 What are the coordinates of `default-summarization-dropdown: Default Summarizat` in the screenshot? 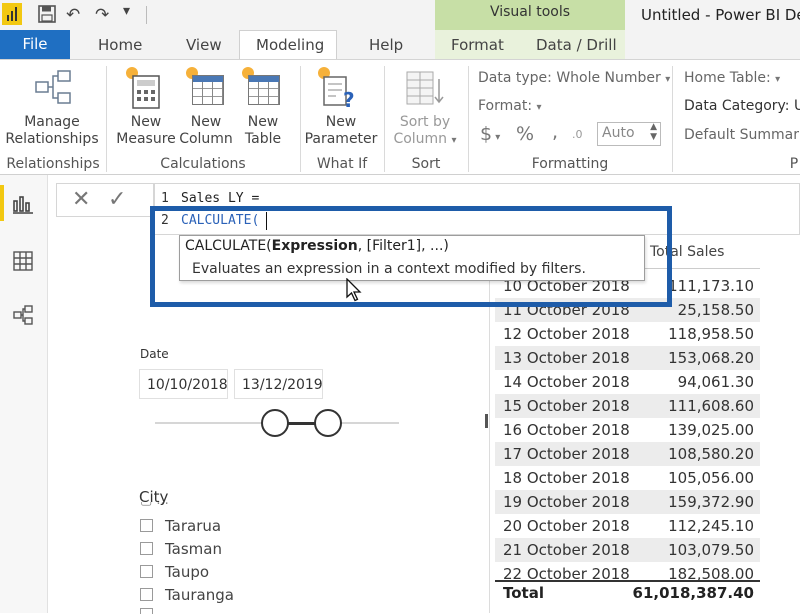 It's located at (742, 135).